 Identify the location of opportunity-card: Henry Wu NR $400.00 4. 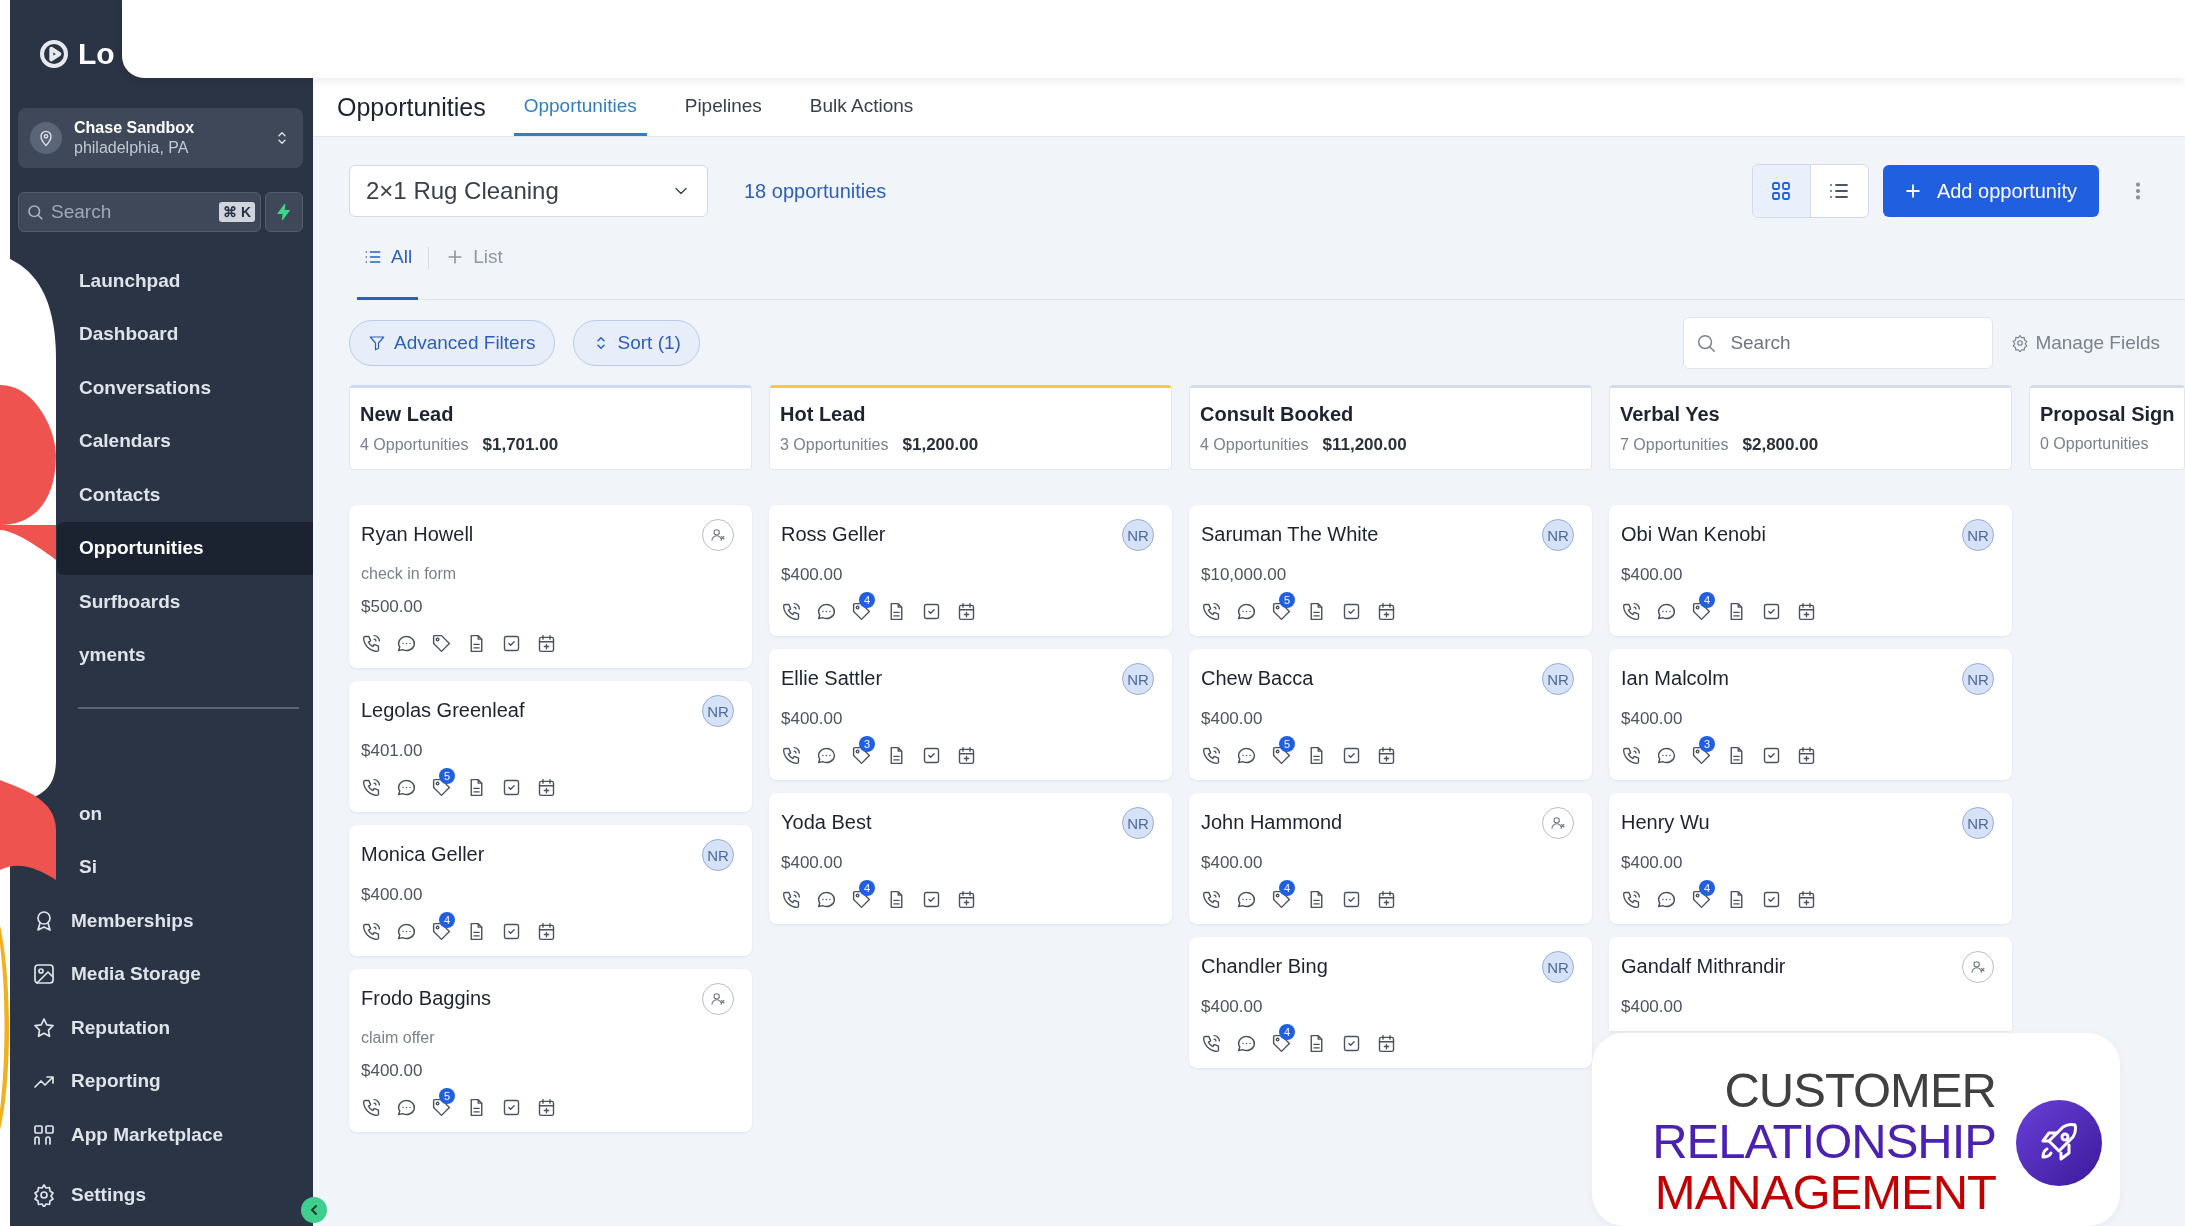
(1810, 858).